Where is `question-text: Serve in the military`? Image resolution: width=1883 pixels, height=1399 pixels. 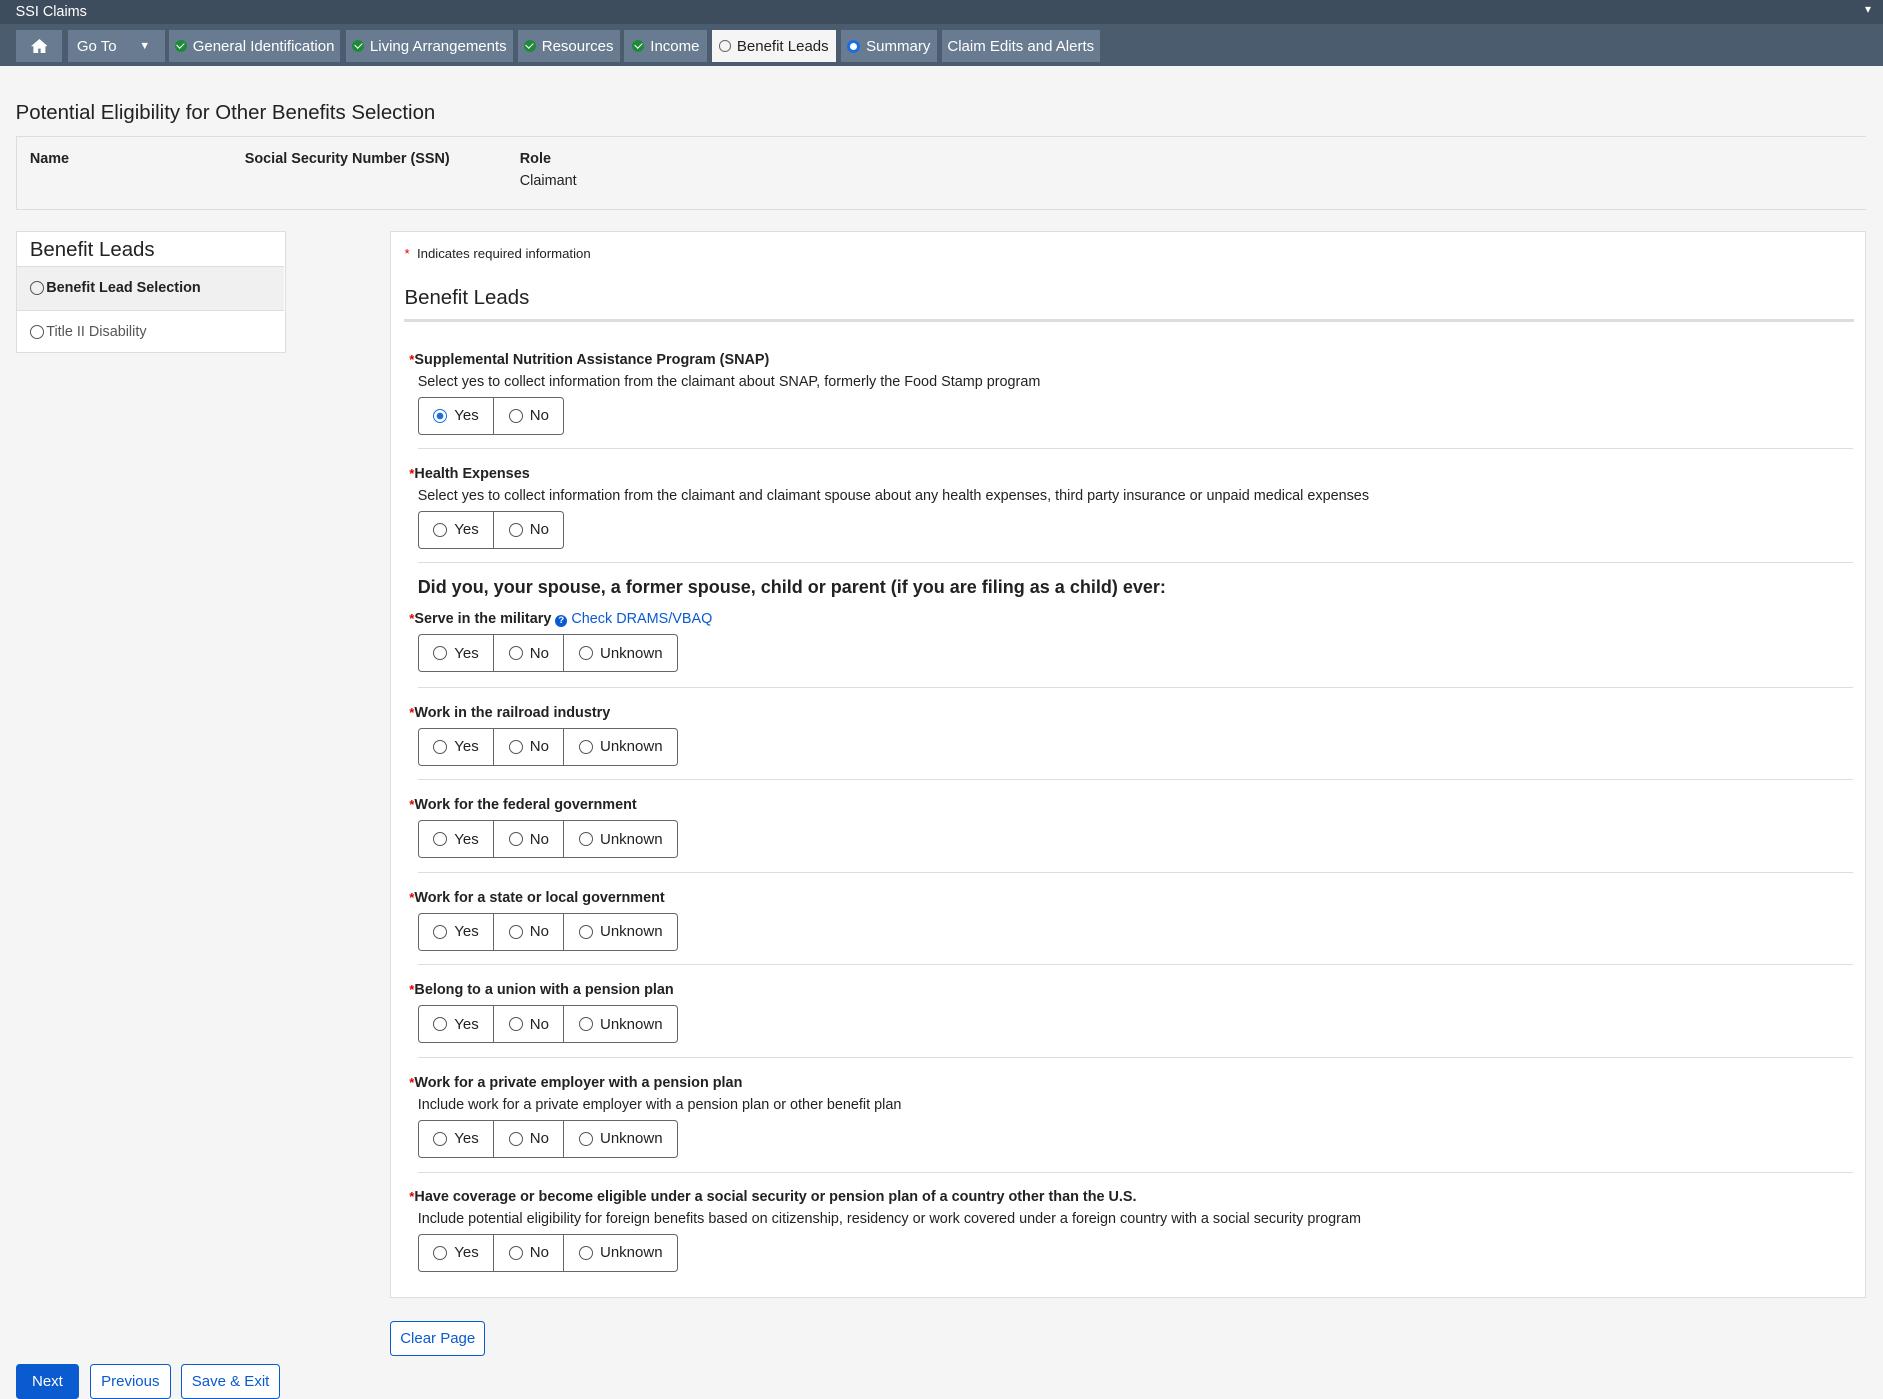 question-text: Serve in the military is located at coordinates (483, 619).